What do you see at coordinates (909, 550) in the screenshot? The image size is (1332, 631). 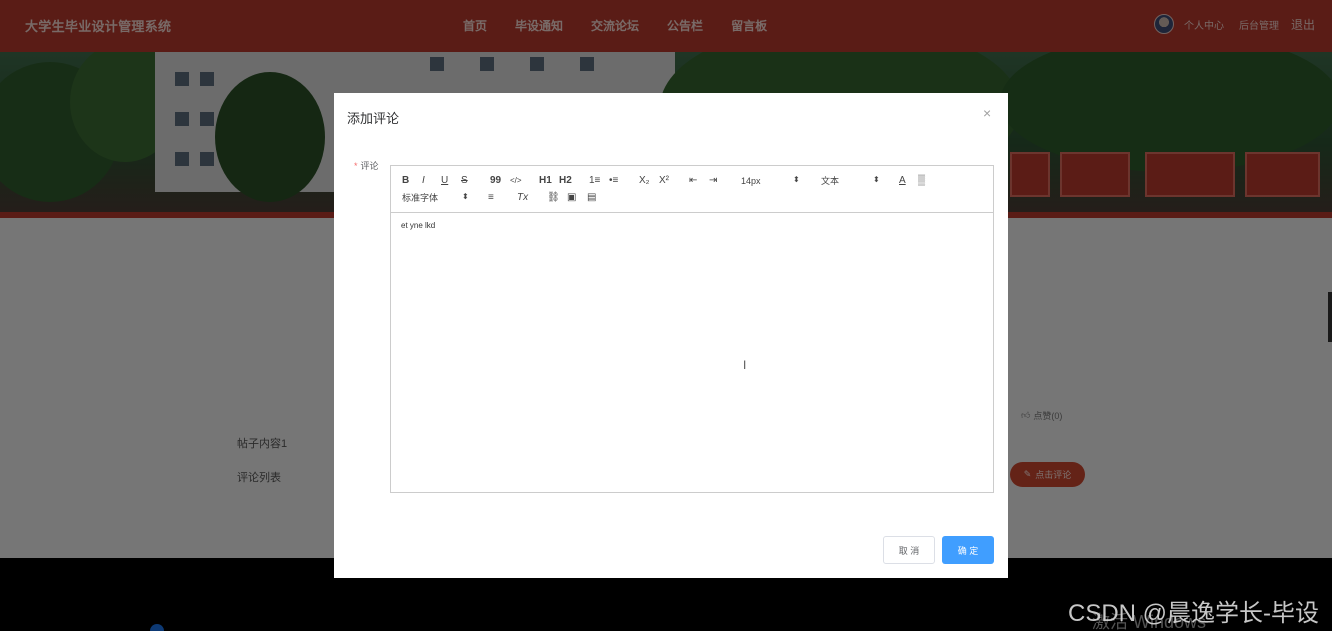 I see `cancel-button: 取 消` at bounding box center [909, 550].